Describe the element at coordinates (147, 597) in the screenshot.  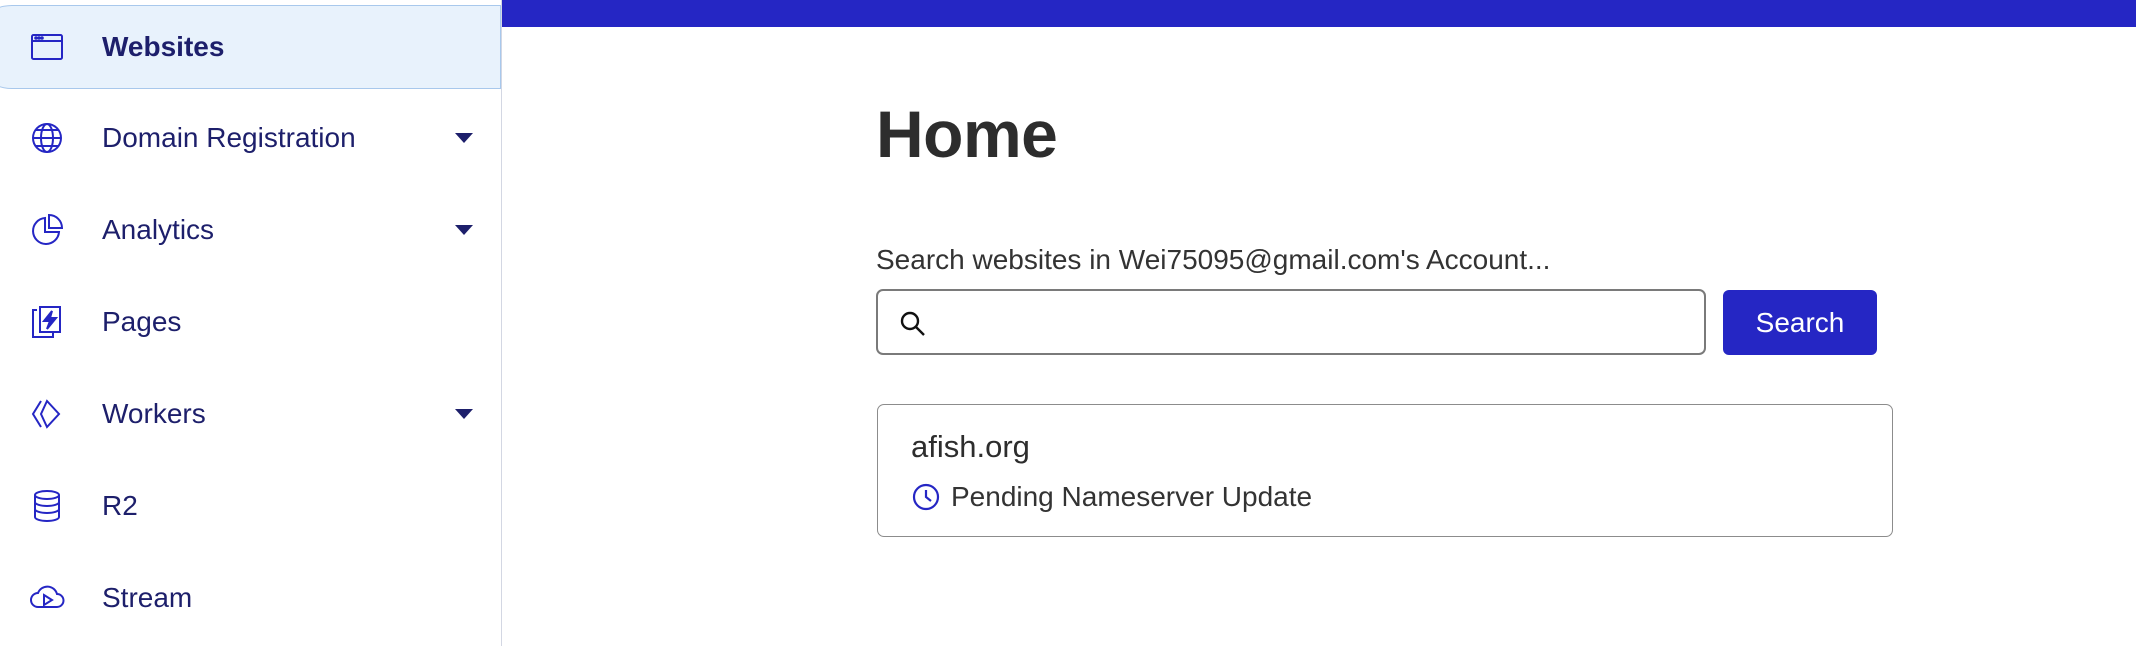
I see `sidebar-item-label: Stream` at that location.